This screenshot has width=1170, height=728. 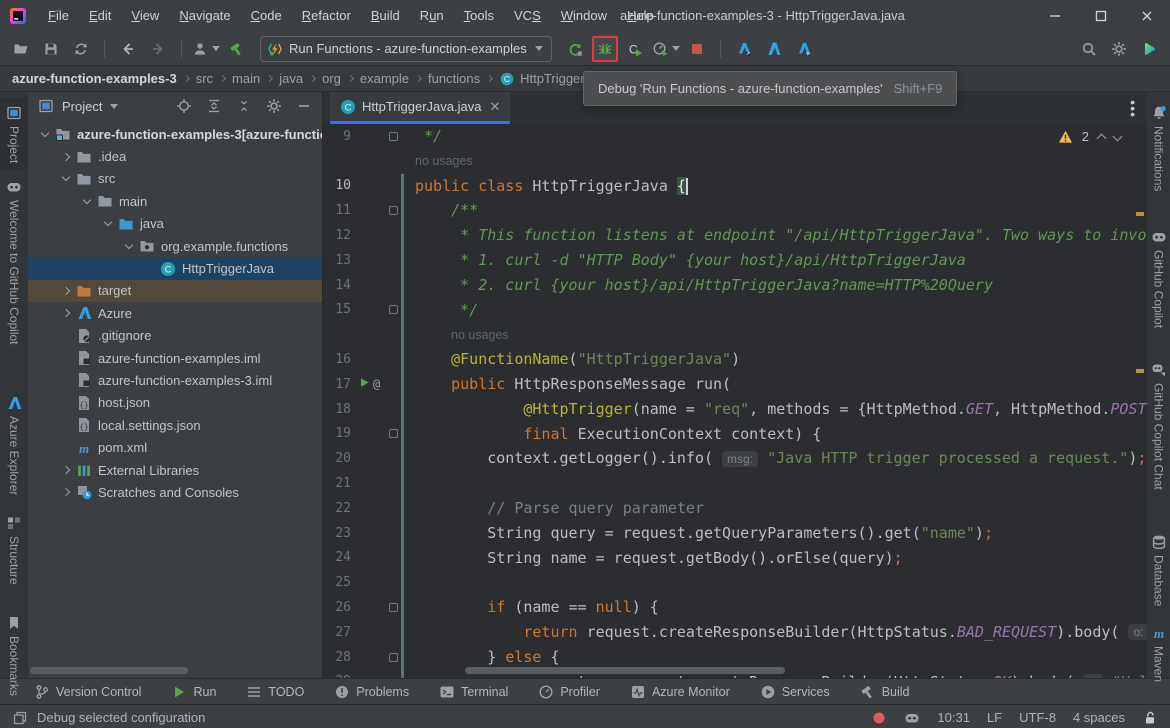 What do you see at coordinates (175, 336) in the screenshot?
I see `tree-item--gitignore: .gitignore` at bounding box center [175, 336].